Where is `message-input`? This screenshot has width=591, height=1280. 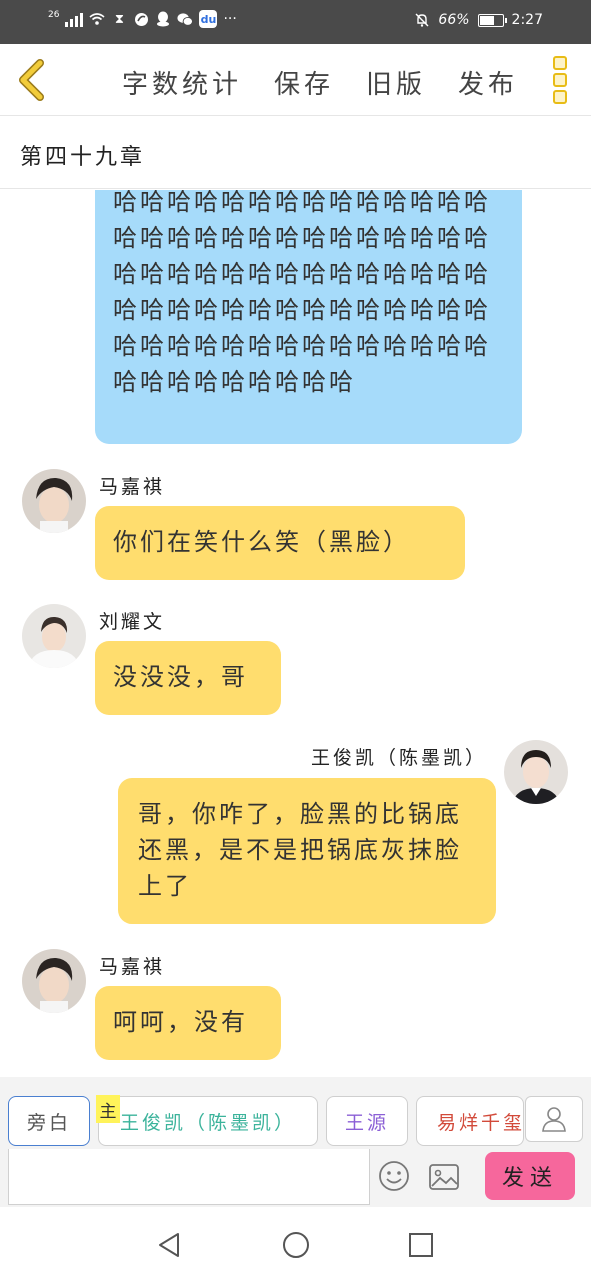
message-input is located at coordinates (189, 1177).